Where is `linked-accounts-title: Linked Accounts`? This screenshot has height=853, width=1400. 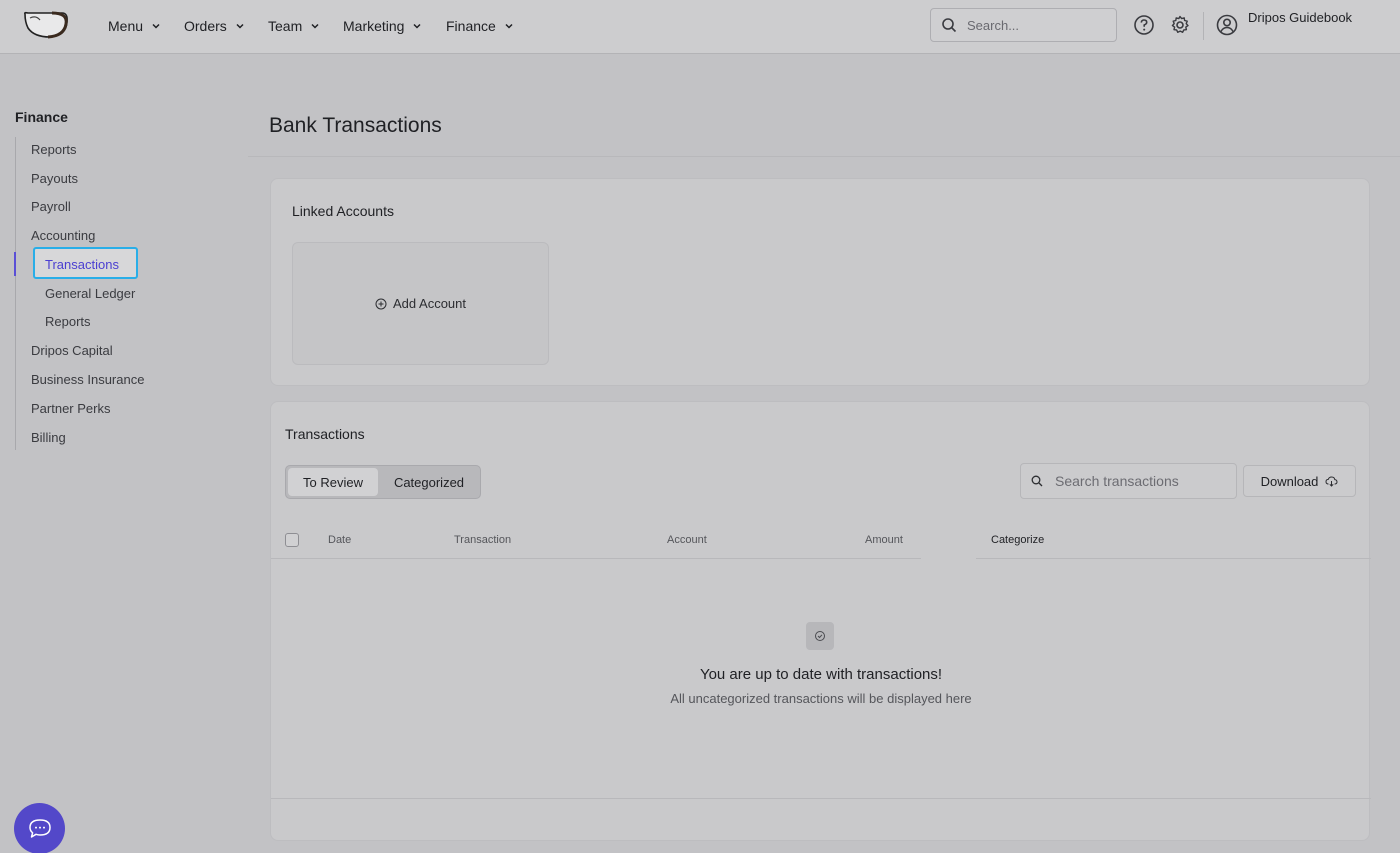 linked-accounts-title: Linked Accounts is located at coordinates (343, 211).